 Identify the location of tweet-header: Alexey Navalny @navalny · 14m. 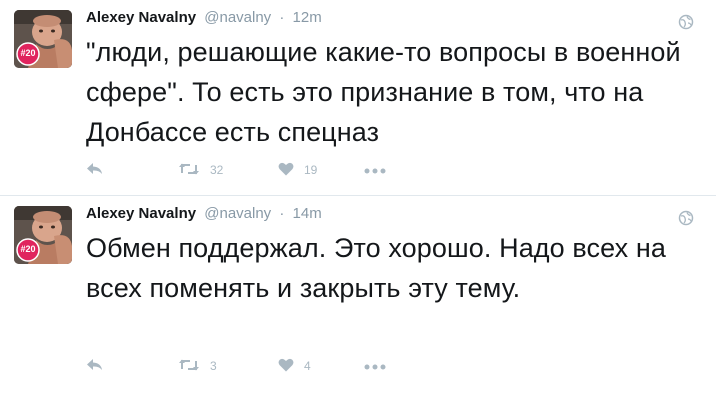
(386, 214).